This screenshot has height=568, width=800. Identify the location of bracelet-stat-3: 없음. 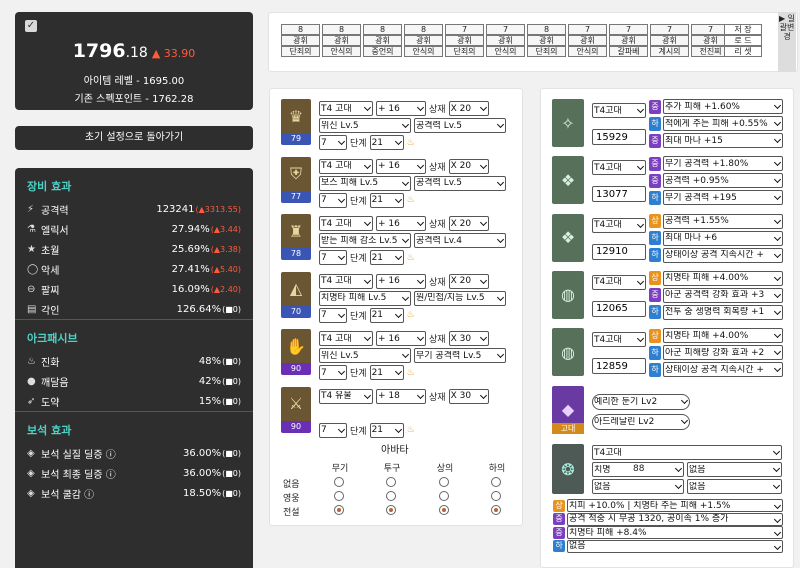
(638, 486).